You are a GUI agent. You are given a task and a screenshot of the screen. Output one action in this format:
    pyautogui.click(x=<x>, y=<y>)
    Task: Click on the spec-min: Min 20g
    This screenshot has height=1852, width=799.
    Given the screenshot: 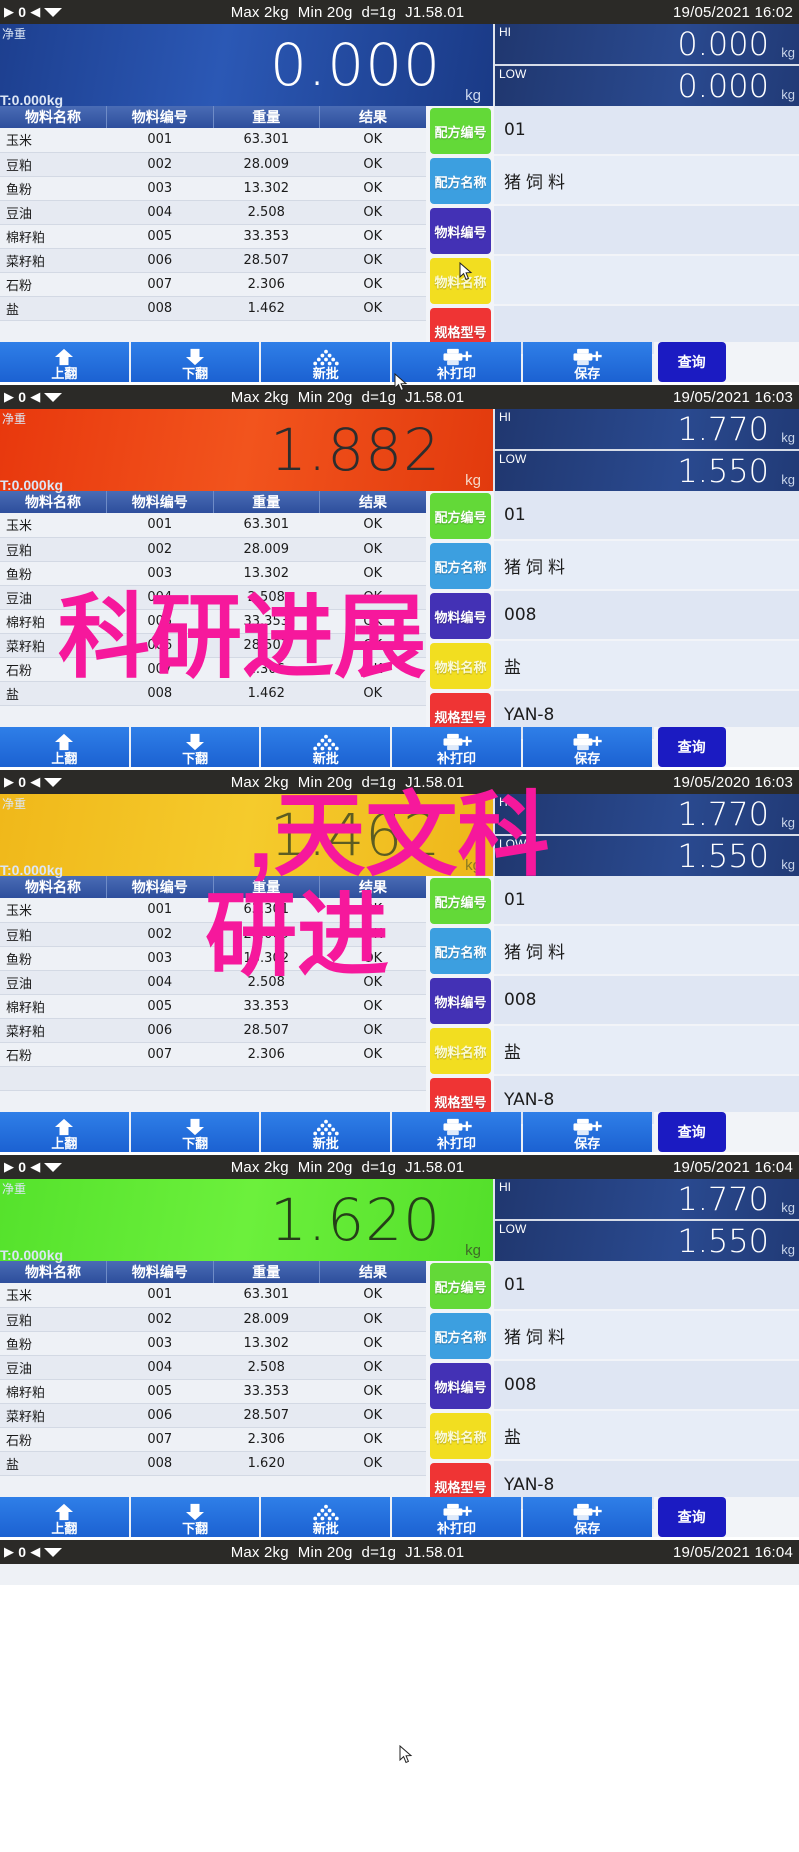 What is the action you would take?
    pyautogui.click(x=325, y=397)
    